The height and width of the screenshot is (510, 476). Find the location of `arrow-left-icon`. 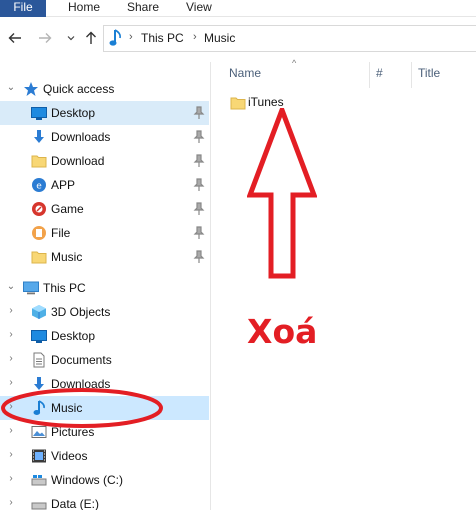

arrow-left-icon is located at coordinates (14, 38).